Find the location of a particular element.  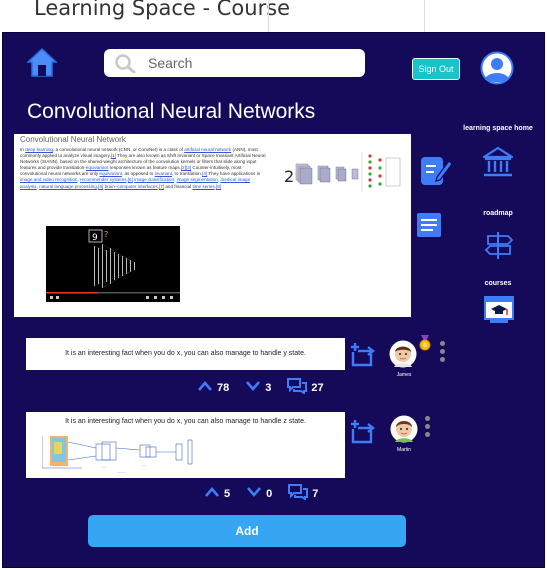

svg-text: 2 is located at coordinates (289, 176).